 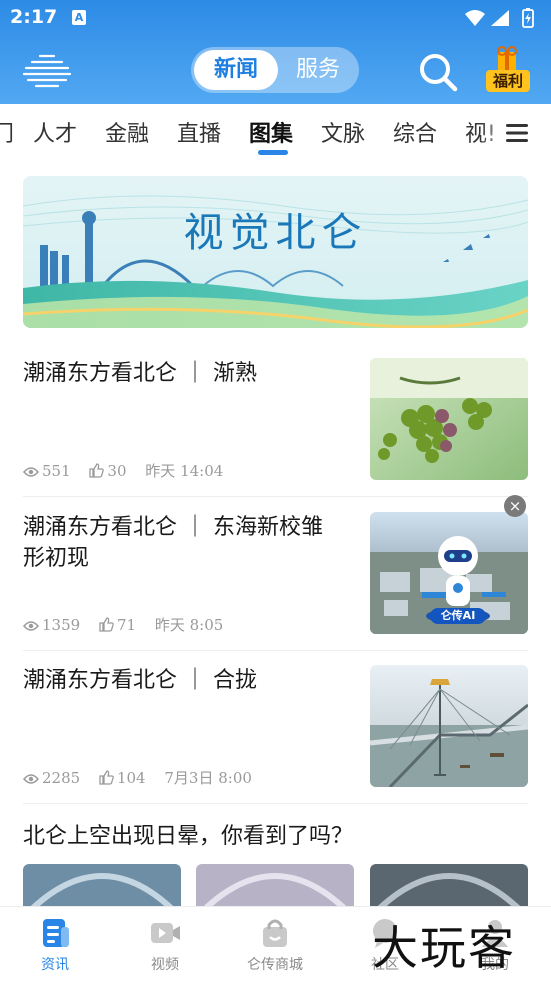 What do you see at coordinates (275, 574) in the screenshot?
I see `news-item: 潮涌东方看北仑 ｜ 东海新校雏形初现 1359 71 昨天 8:05 仑传AI` at bounding box center [275, 574].